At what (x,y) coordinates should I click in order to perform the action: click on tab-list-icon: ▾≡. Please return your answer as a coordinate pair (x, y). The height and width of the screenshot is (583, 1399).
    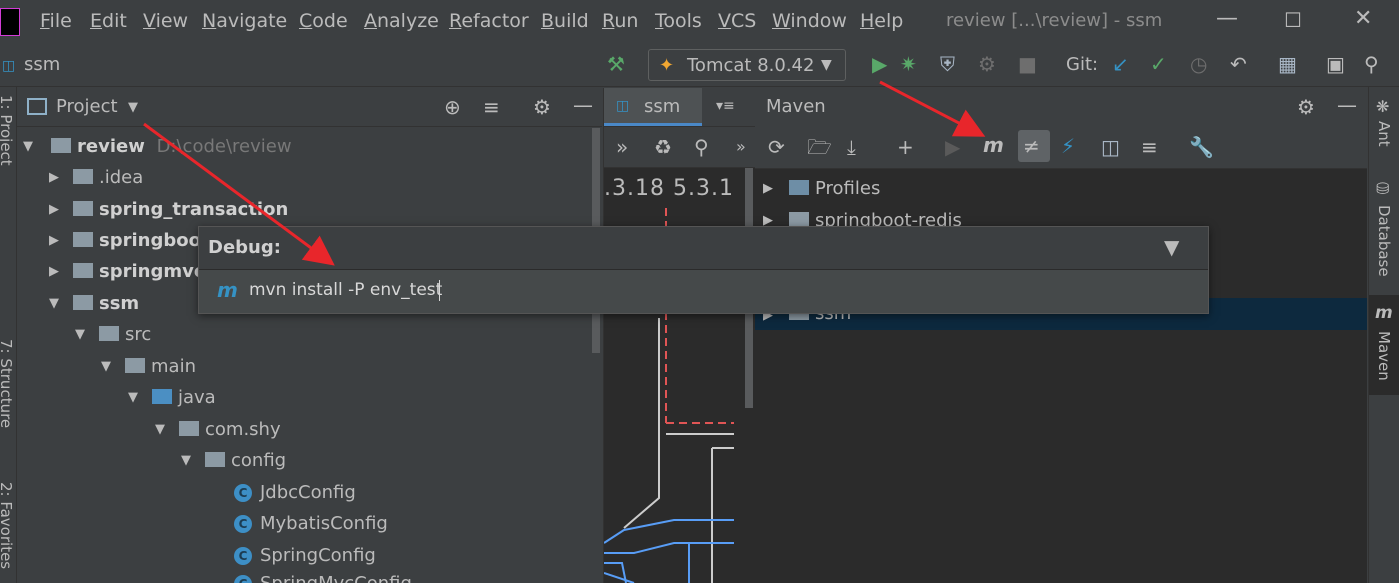
    Looking at the image, I should click on (725, 106).